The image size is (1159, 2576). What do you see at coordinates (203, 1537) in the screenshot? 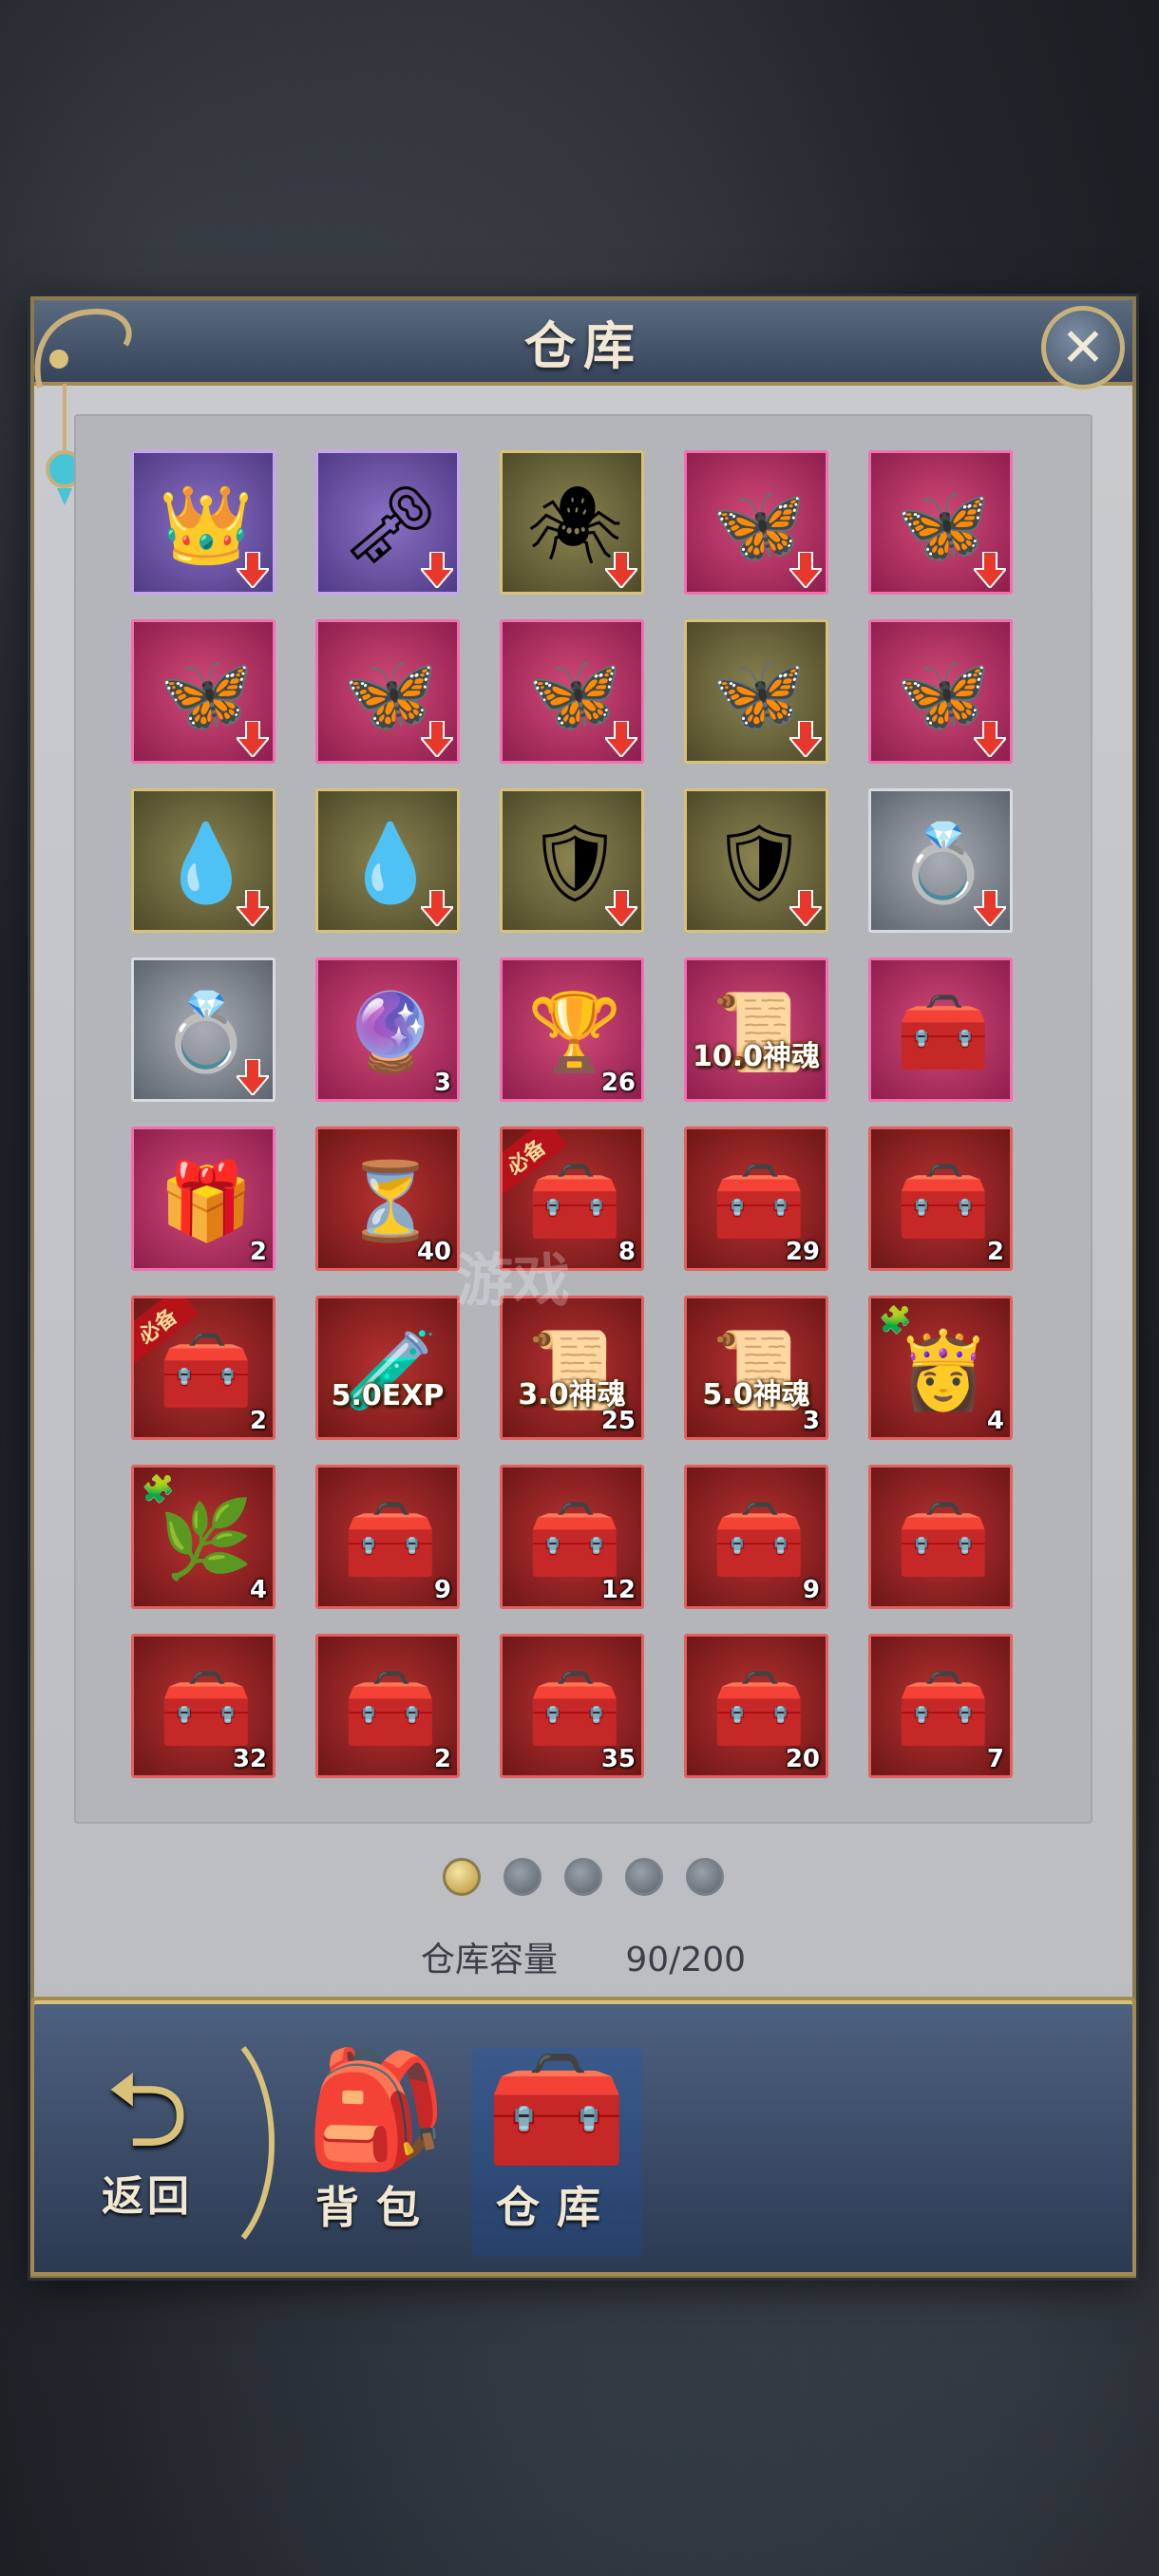
I see `item-slot: 🌿 🧩 4` at bounding box center [203, 1537].